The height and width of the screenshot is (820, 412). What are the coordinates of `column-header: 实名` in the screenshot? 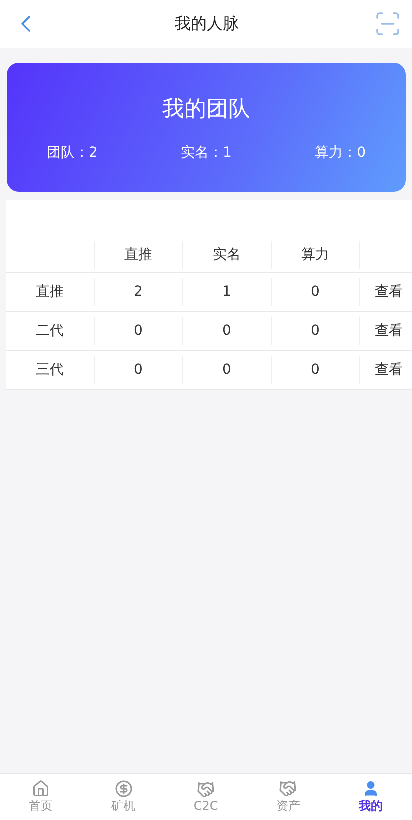 It's located at (226, 255).